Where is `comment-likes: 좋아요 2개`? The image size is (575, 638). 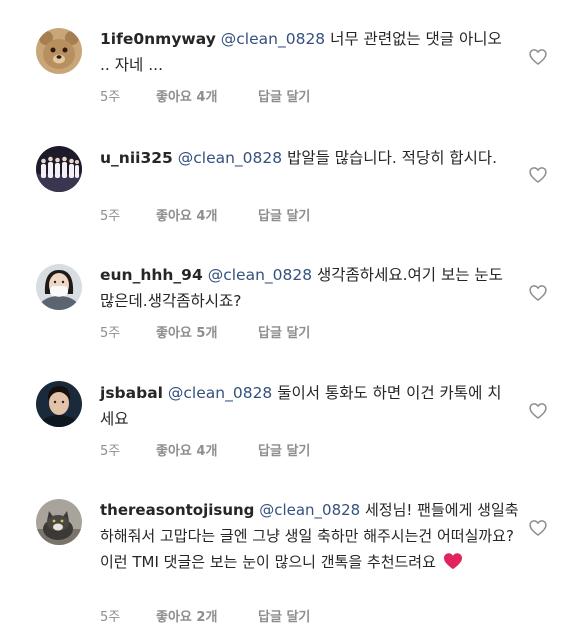 comment-likes: 좋아요 2개 is located at coordinates (186, 615).